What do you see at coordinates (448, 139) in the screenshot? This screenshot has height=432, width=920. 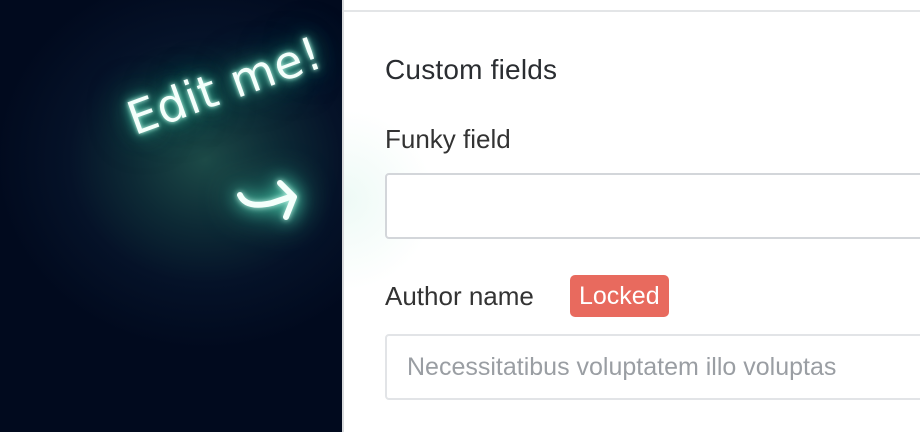 I see `funky-field-label: Funky field` at bounding box center [448, 139].